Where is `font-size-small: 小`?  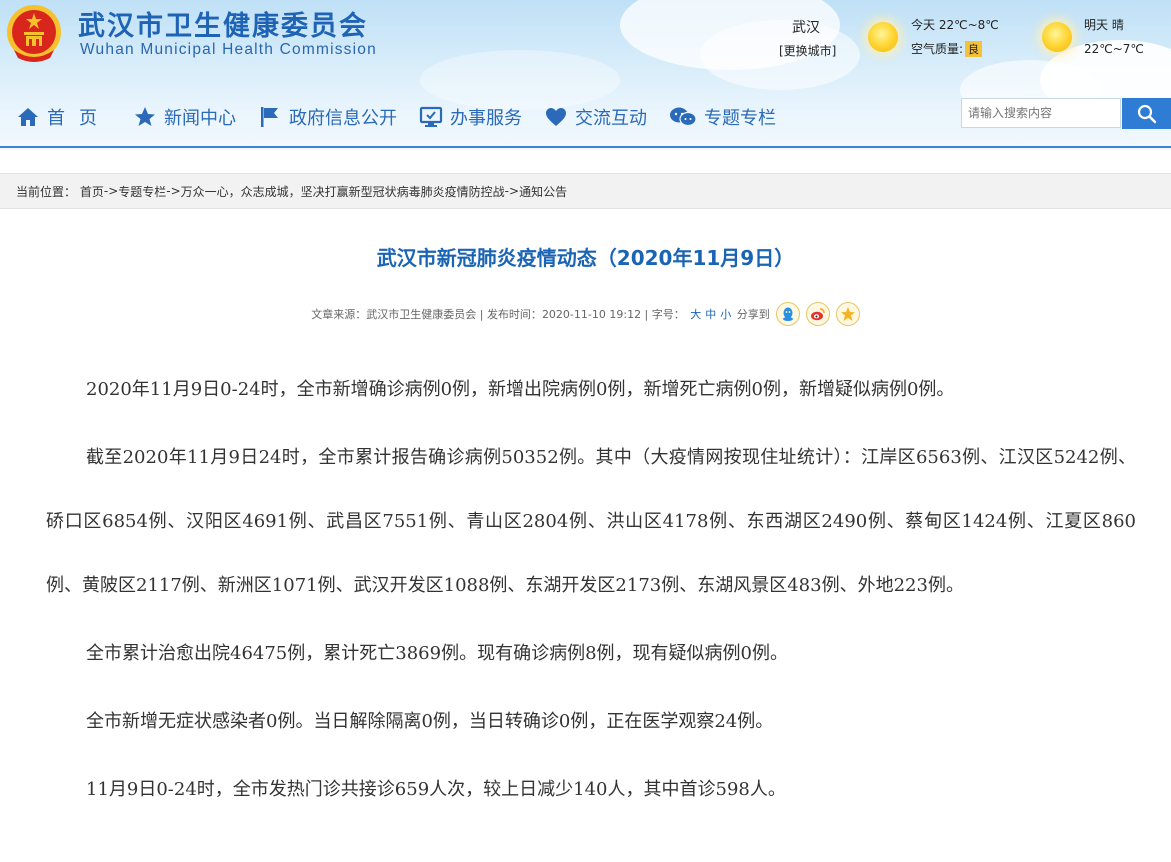
font-size-small: 小 is located at coordinates (725, 314).